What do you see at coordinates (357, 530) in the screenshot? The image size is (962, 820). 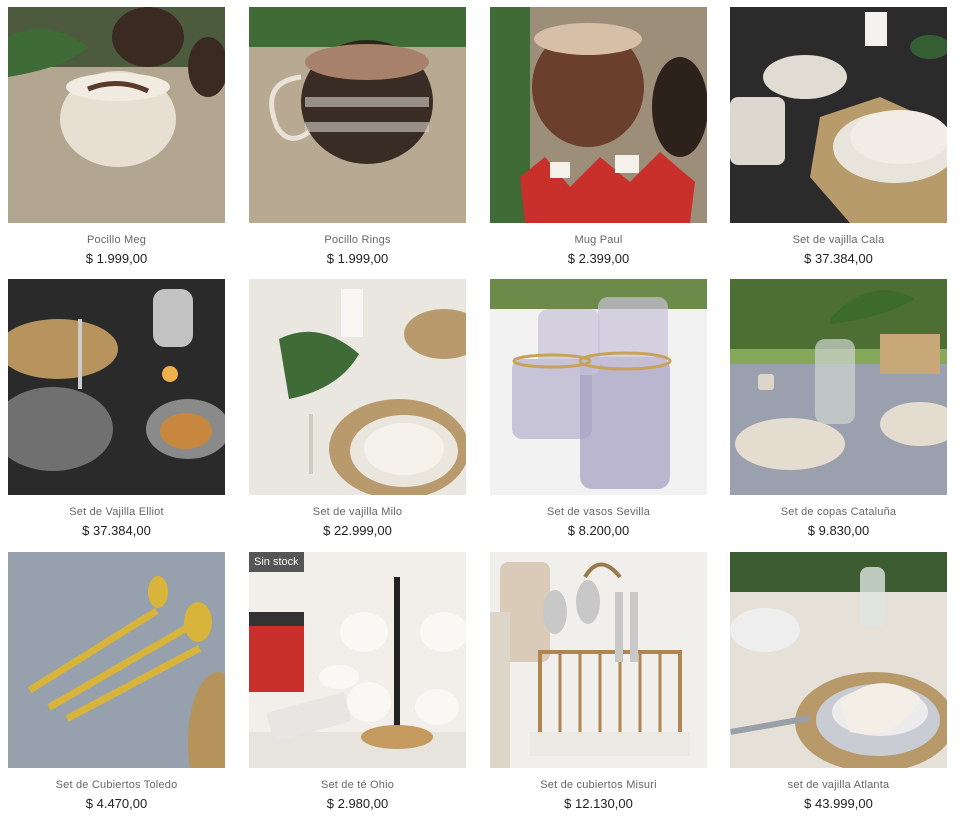 I see `product-price: $ 22.999,00` at bounding box center [357, 530].